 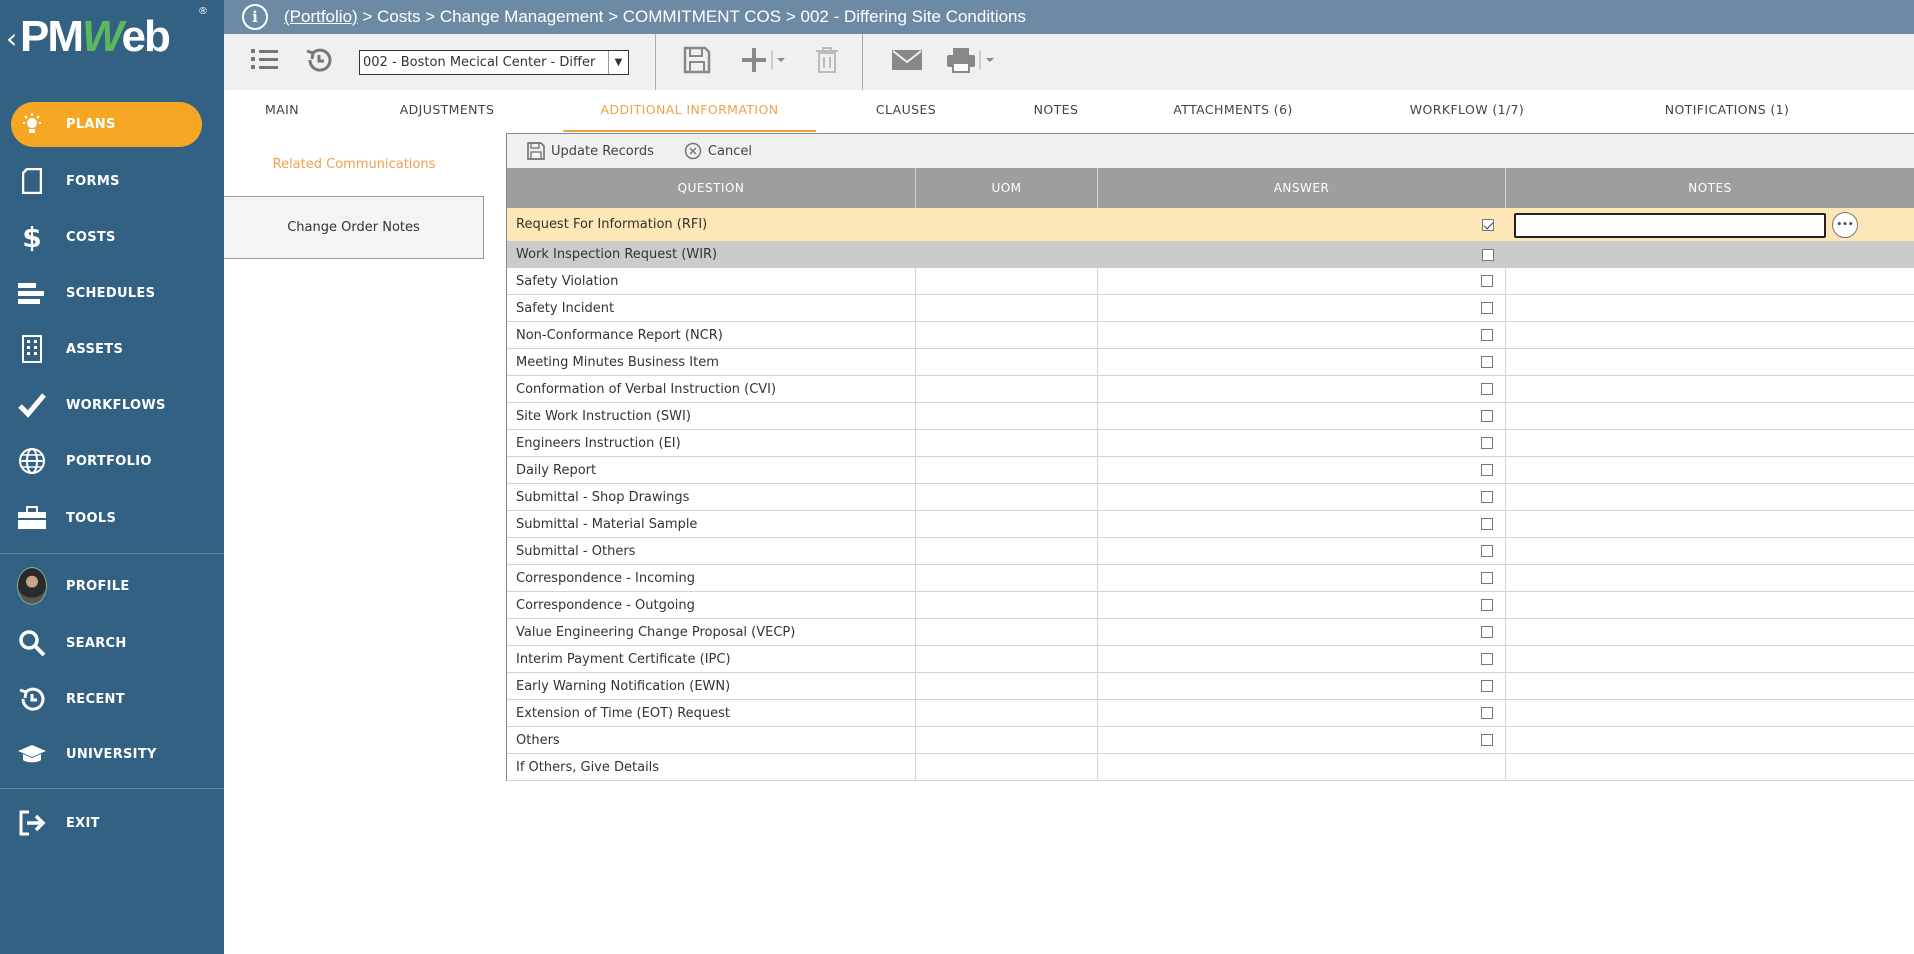 What do you see at coordinates (1467, 111) in the screenshot?
I see `tab-workflow: WORKFLOW (1/7)` at bounding box center [1467, 111].